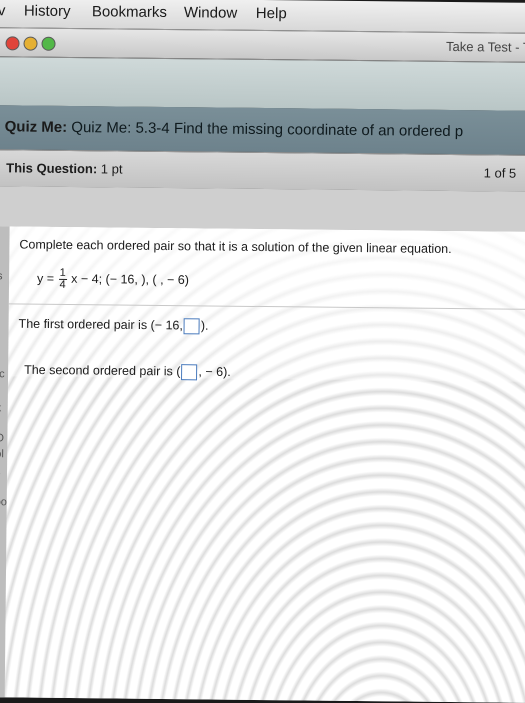 Image resolution: width=525 pixels, height=703 pixels. Describe the element at coordinates (2, 438) in the screenshot. I see `side-text: O` at that location.